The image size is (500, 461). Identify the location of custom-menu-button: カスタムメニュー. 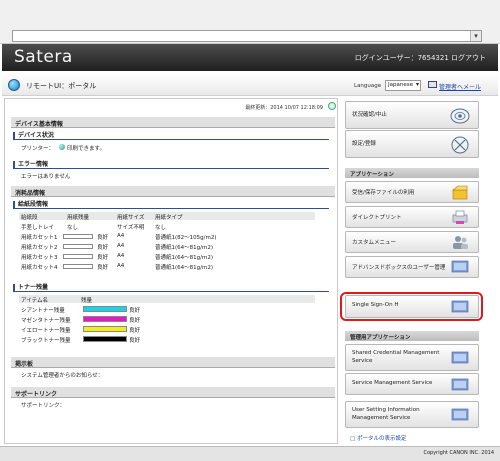
(412, 242).